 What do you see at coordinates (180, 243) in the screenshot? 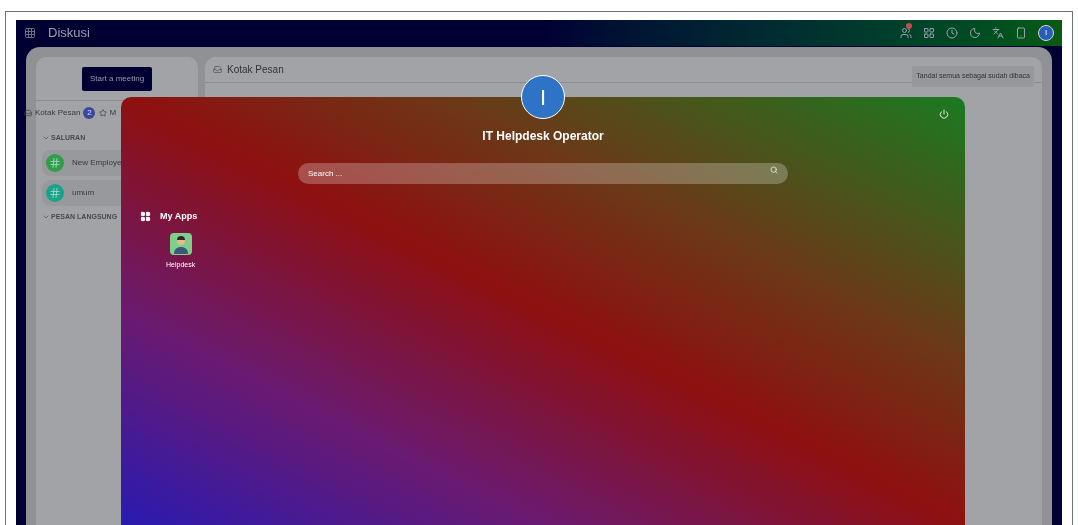
I see `helpdesk-worker-icon` at bounding box center [180, 243].